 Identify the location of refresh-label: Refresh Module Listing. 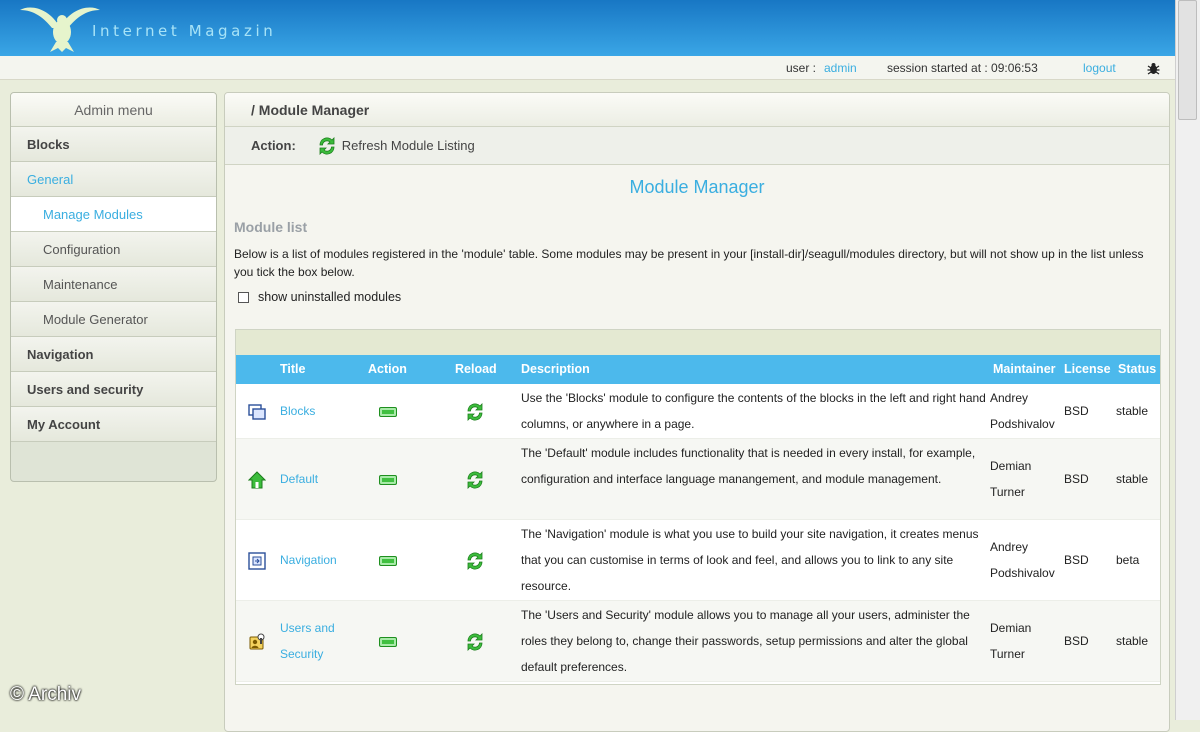
(408, 145).